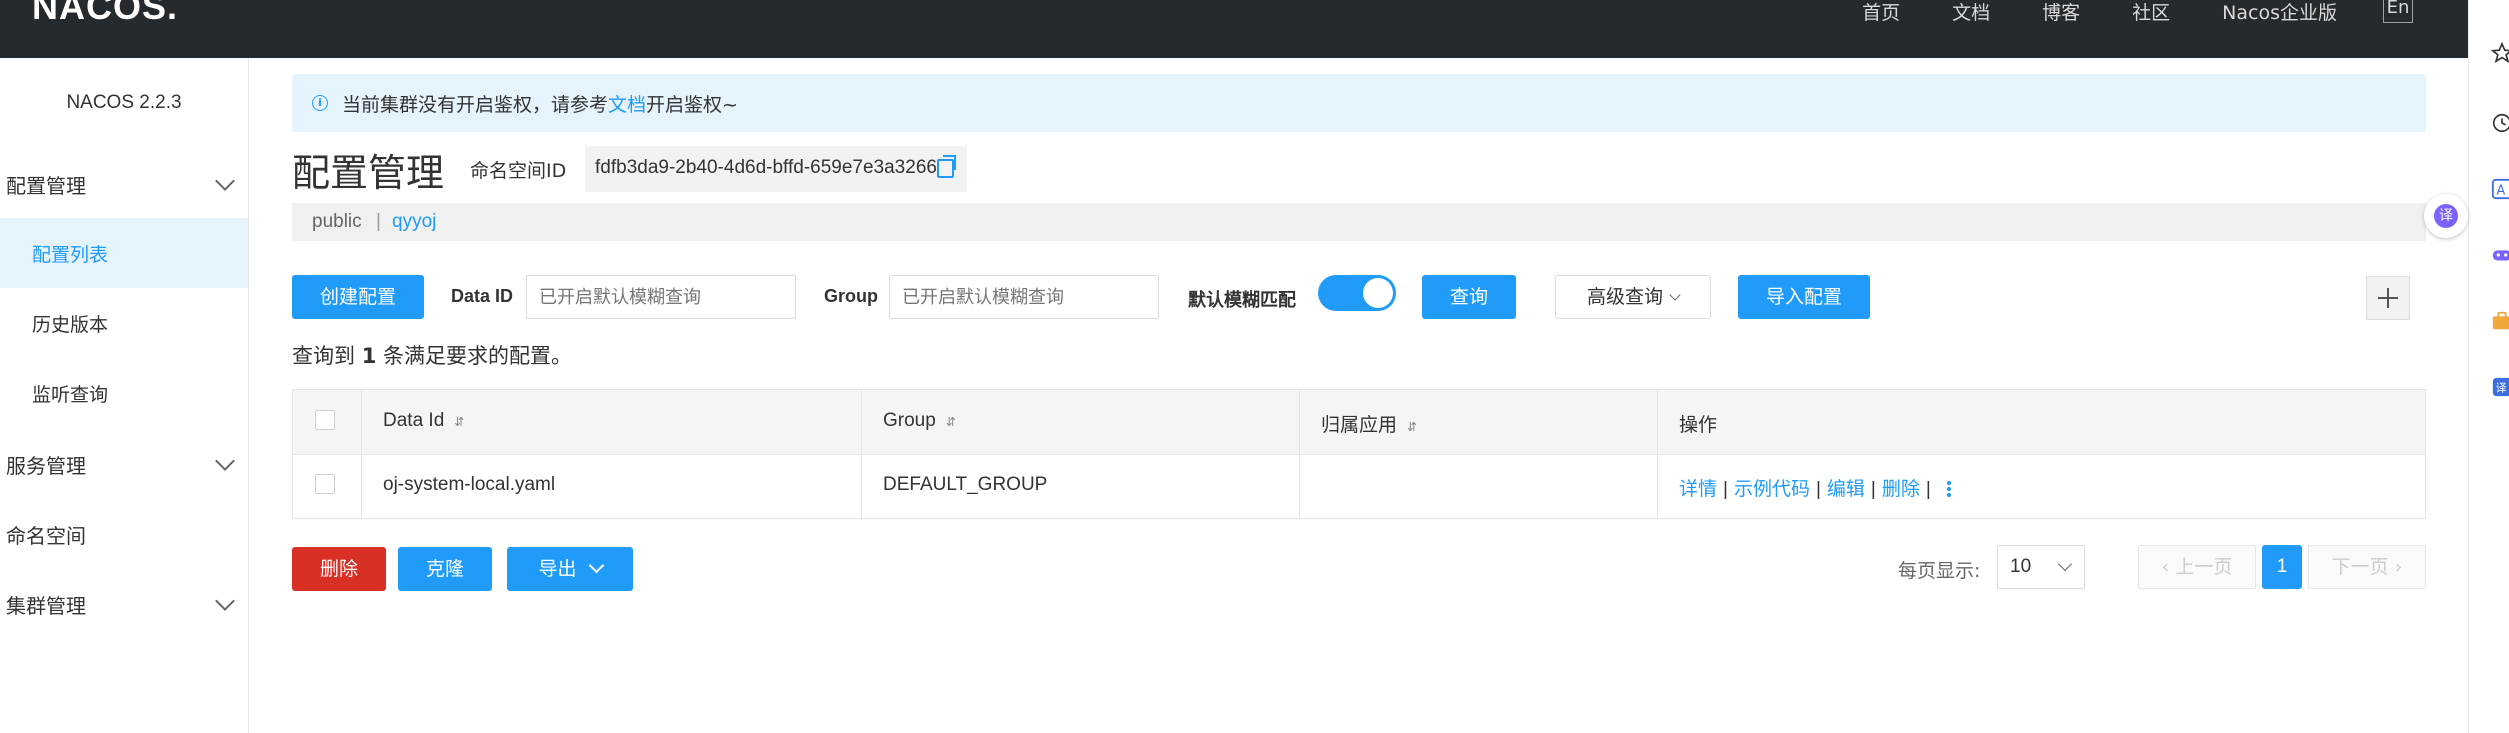  I want to click on detail-link: 详情, so click(1698, 489).